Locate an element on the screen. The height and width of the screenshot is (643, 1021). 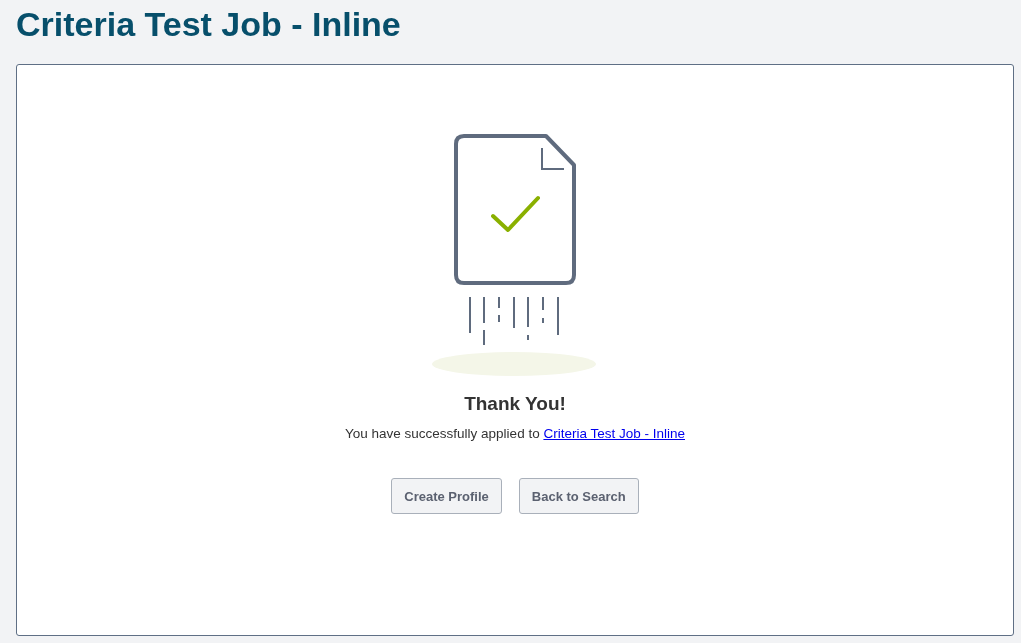
thank-you-heading: Thank You! is located at coordinates (515, 404).